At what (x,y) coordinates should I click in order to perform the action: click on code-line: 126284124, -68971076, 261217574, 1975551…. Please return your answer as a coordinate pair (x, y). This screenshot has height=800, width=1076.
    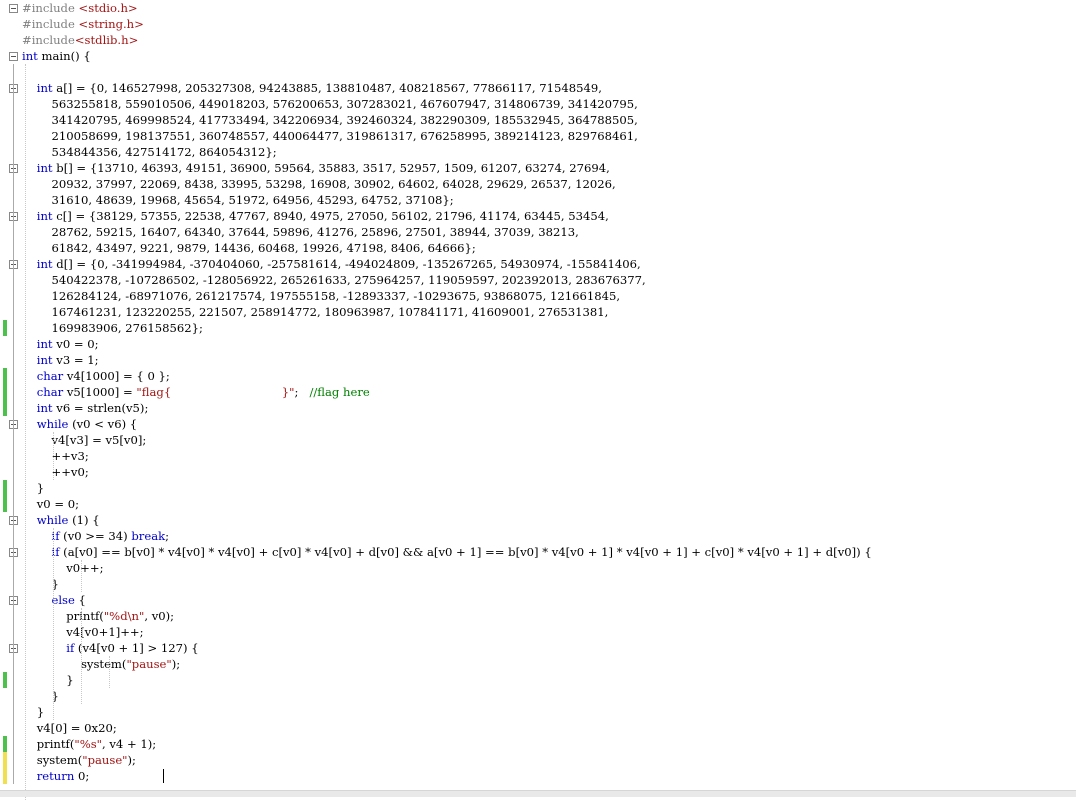
    Looking at the image, I should click on (321, 296).